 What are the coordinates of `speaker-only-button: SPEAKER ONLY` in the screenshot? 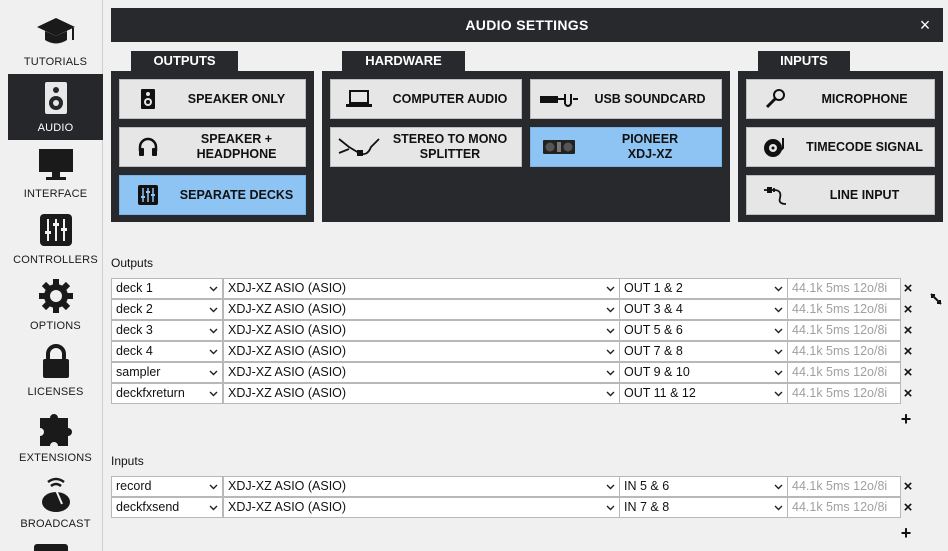 It's located at (212, 99).